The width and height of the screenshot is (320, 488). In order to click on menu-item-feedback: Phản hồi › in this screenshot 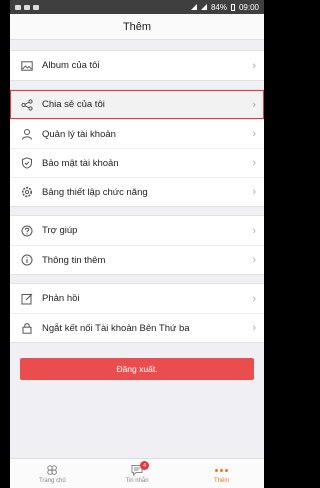, I will do `click(137, 298)`.